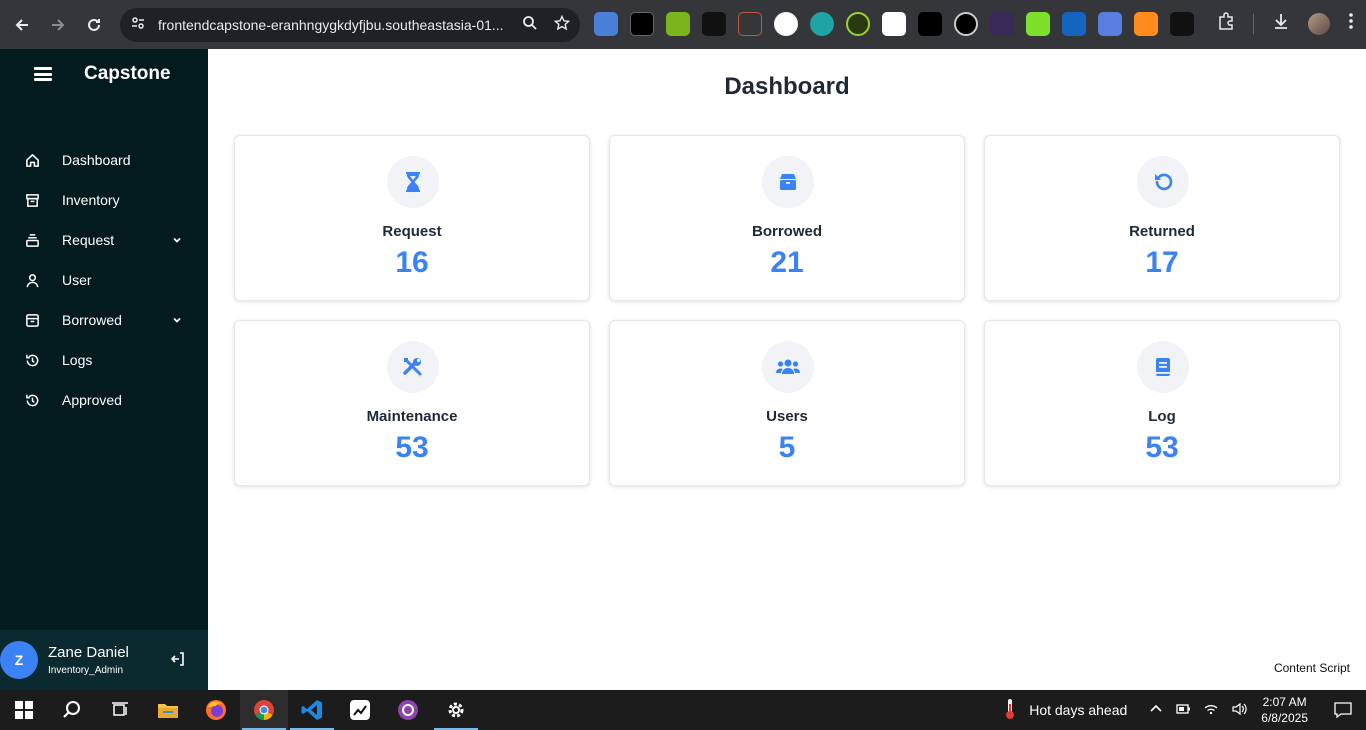  I want to click on stat-card-users: Users 5, so click(787, 403).